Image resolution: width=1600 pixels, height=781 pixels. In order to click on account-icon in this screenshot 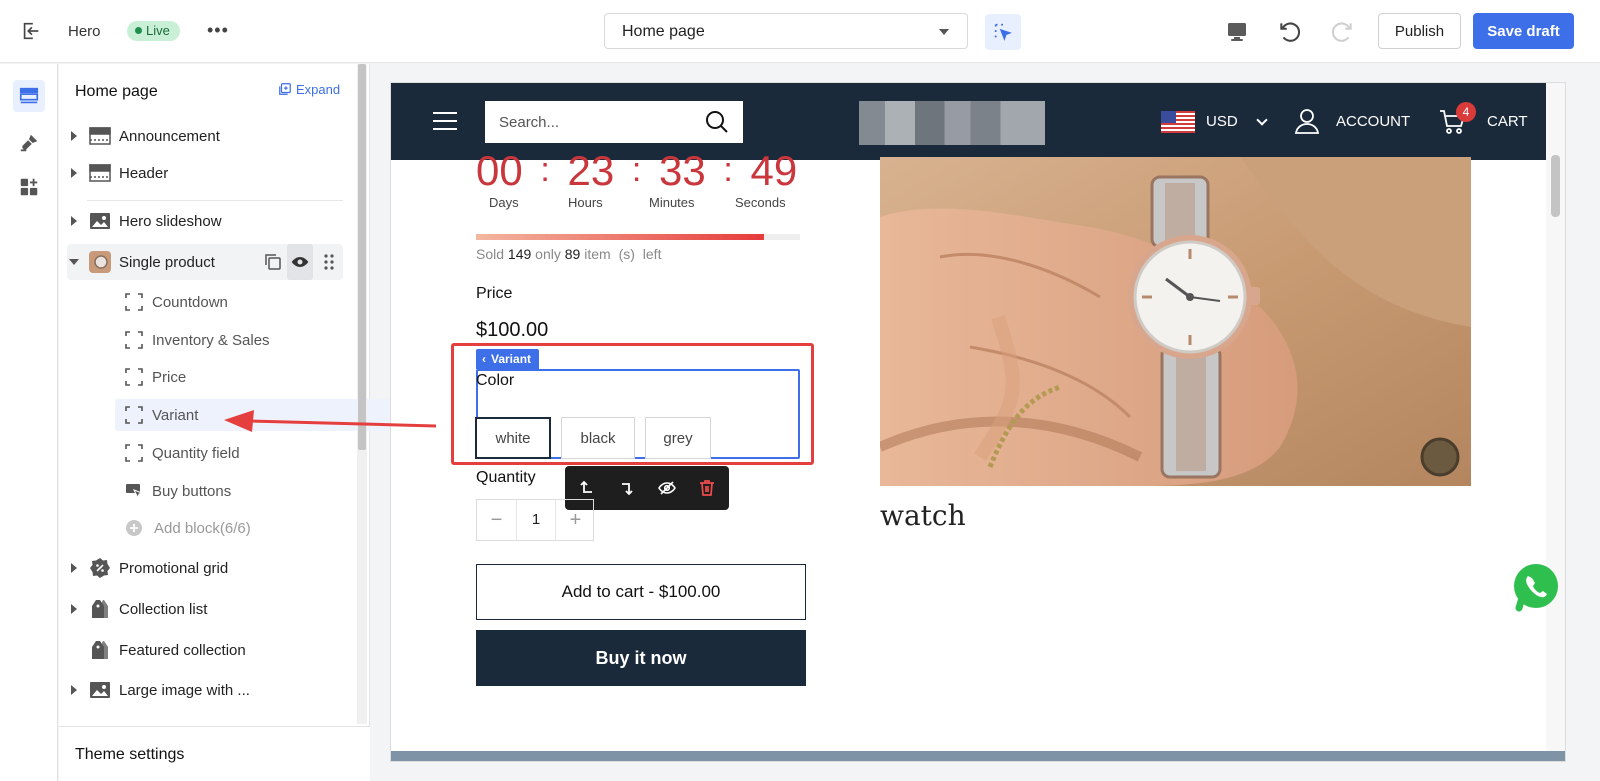, I will do `click(1307, 121)`.